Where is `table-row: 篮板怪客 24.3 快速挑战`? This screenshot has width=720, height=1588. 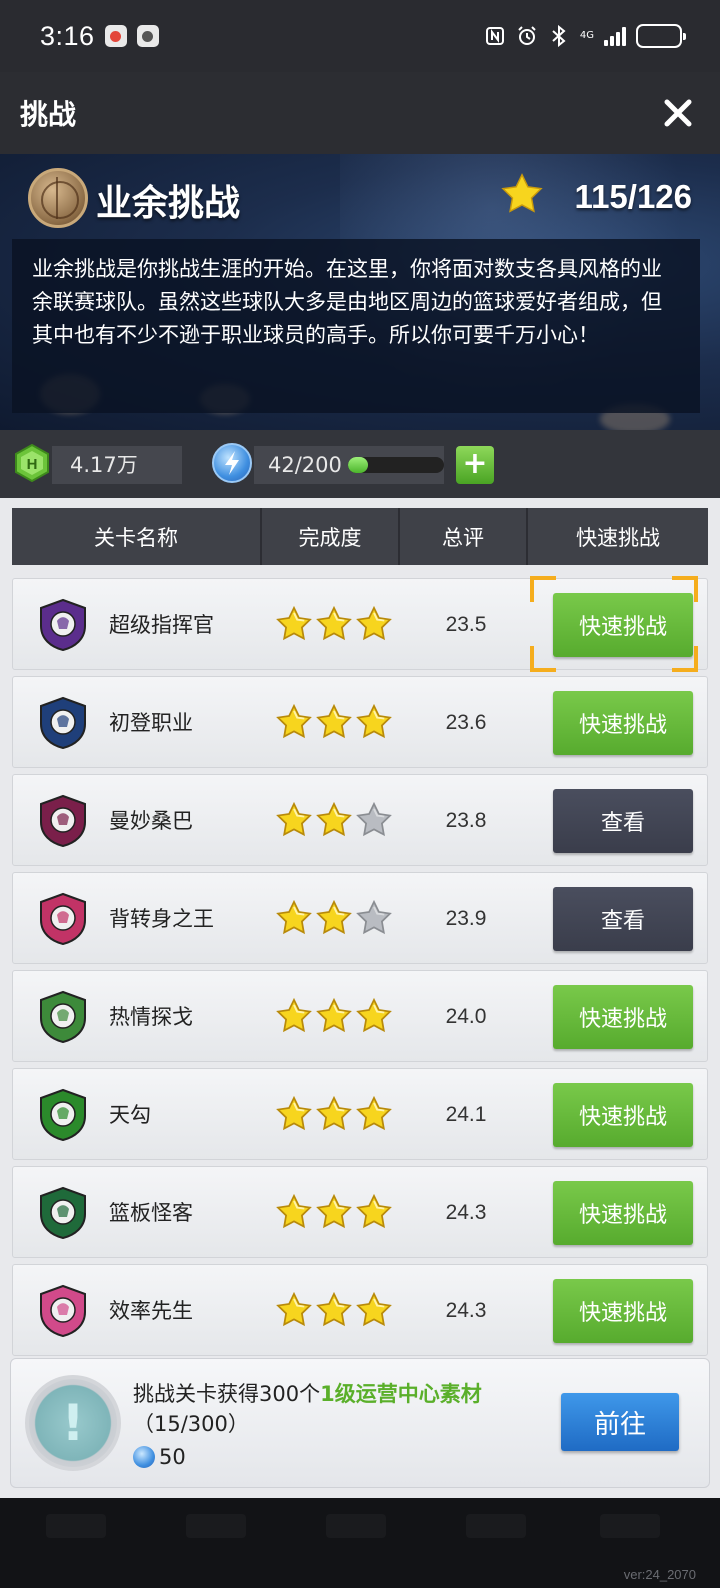 table-row: 篮板怪客 24.3 快速挑战 is located at coordinates (360, 1212).